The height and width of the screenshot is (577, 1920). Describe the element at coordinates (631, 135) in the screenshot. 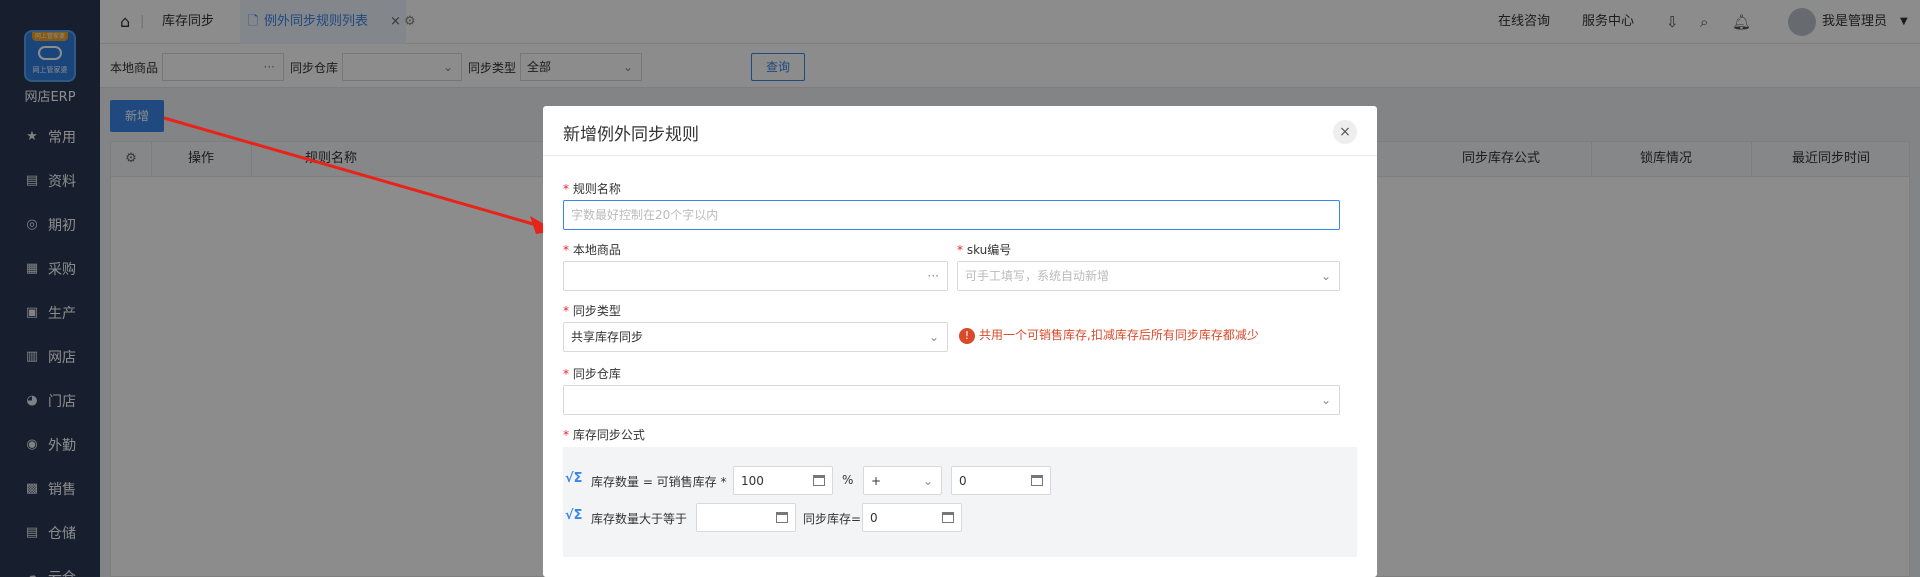

I see `modal-title: 新增例外同步规则` at that location.